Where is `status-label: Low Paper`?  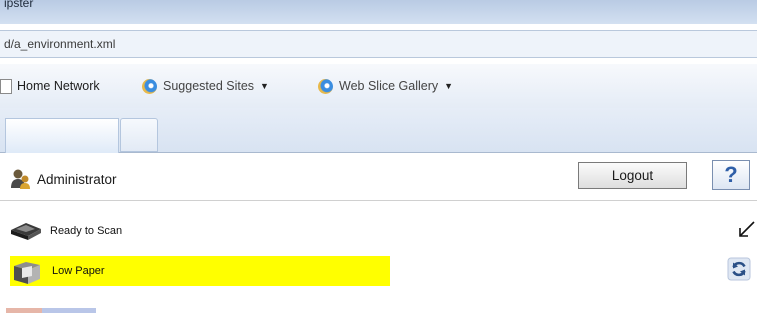 status-label: Low Paper is located at coordinates (78, 271).